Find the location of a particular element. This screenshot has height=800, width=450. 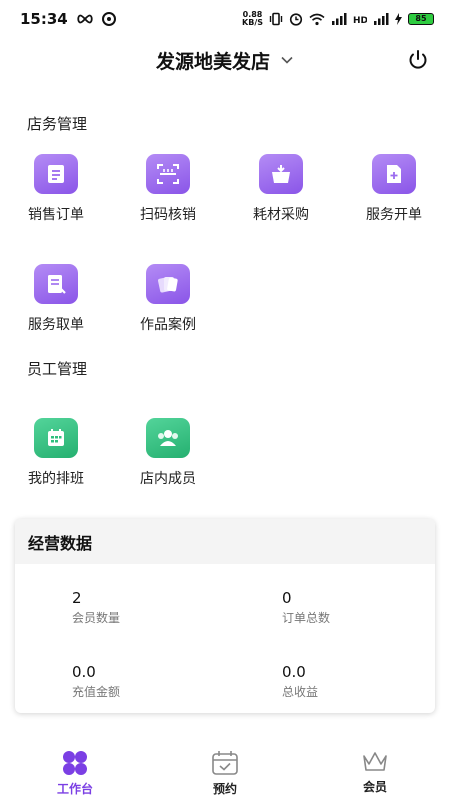

scan-verify-label: 扫码核销 is located at coordinates (168, 215).